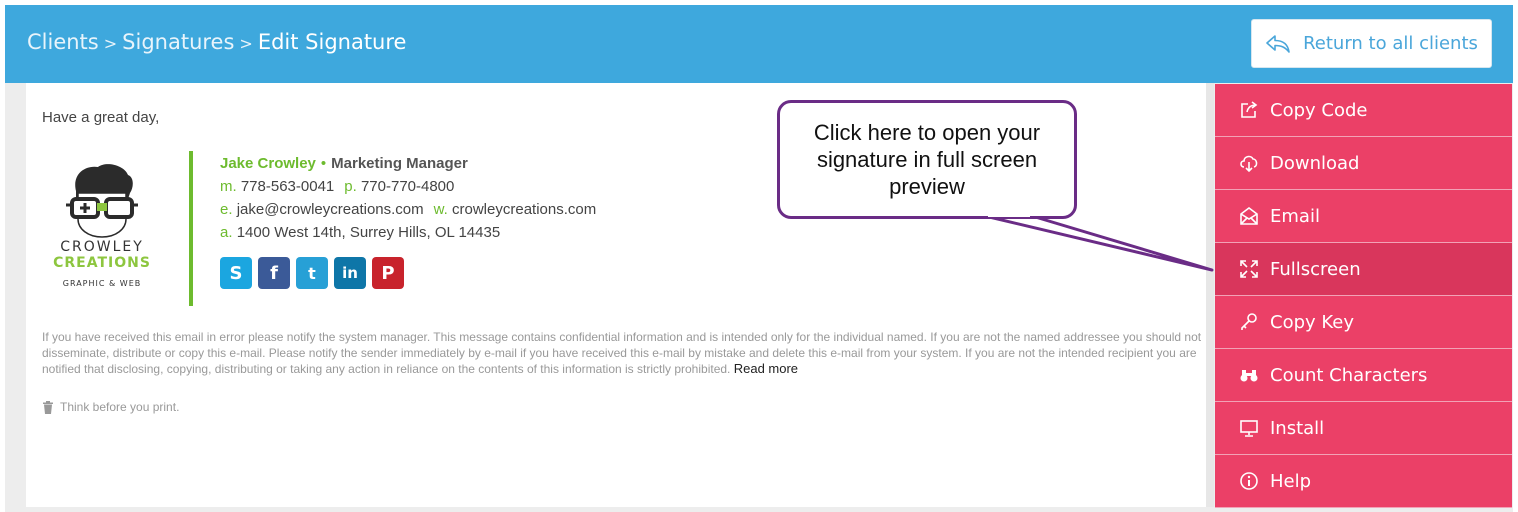 Image resolution: width=1518 pixels, height=512 pixels. Describe the element at coordinates (1390, 43) in the screenshot. I see `return-button-label: Return to all clients` at that location.